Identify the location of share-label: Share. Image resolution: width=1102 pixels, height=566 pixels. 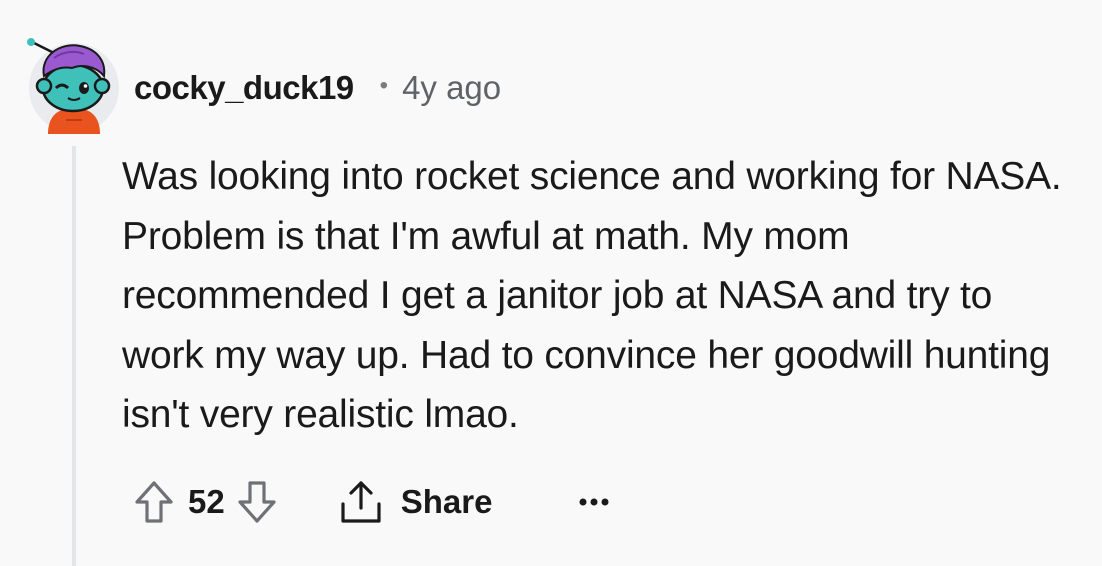
(446, 501).